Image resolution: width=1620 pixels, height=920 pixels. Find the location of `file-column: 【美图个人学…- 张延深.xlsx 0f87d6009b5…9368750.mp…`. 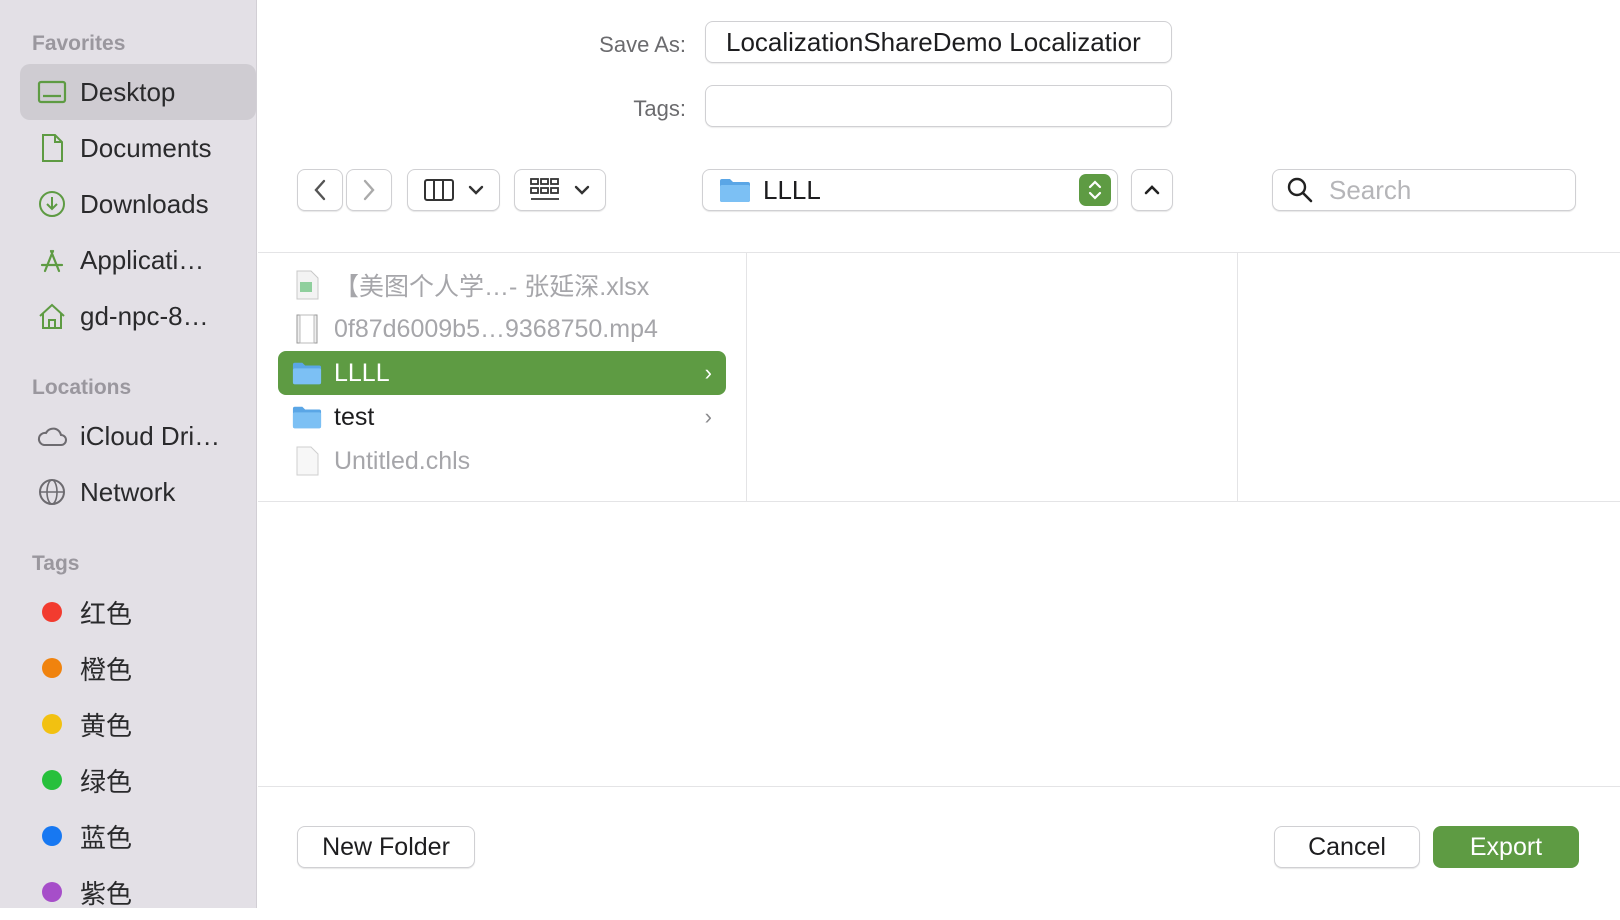

file-column: 【美图个人学…- 张延深.xlsx 0f87d6009b5…9368750.mp… is located at coordinates (502, 377).